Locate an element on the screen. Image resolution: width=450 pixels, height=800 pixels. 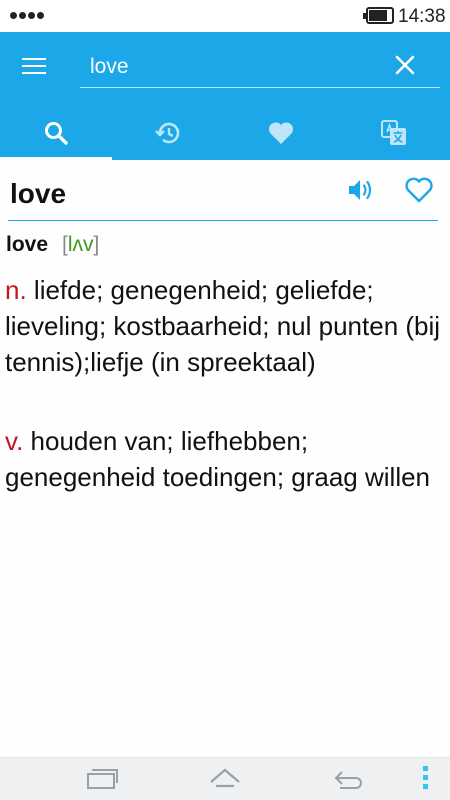
search-field is located at coordinates (260, 68).